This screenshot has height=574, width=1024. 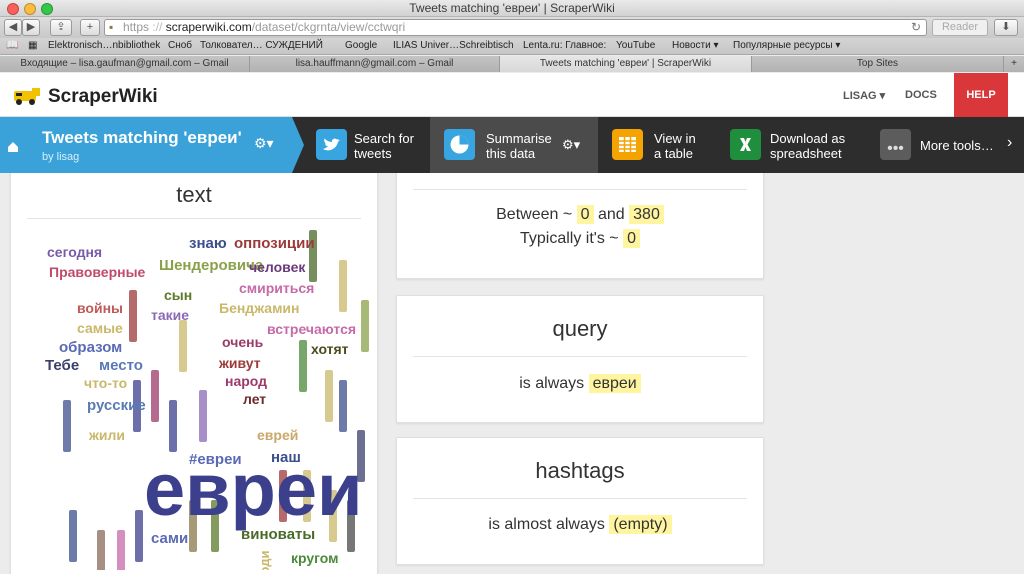 I want to click on reading-list-icon: 📖, so click(x=12, y=45).